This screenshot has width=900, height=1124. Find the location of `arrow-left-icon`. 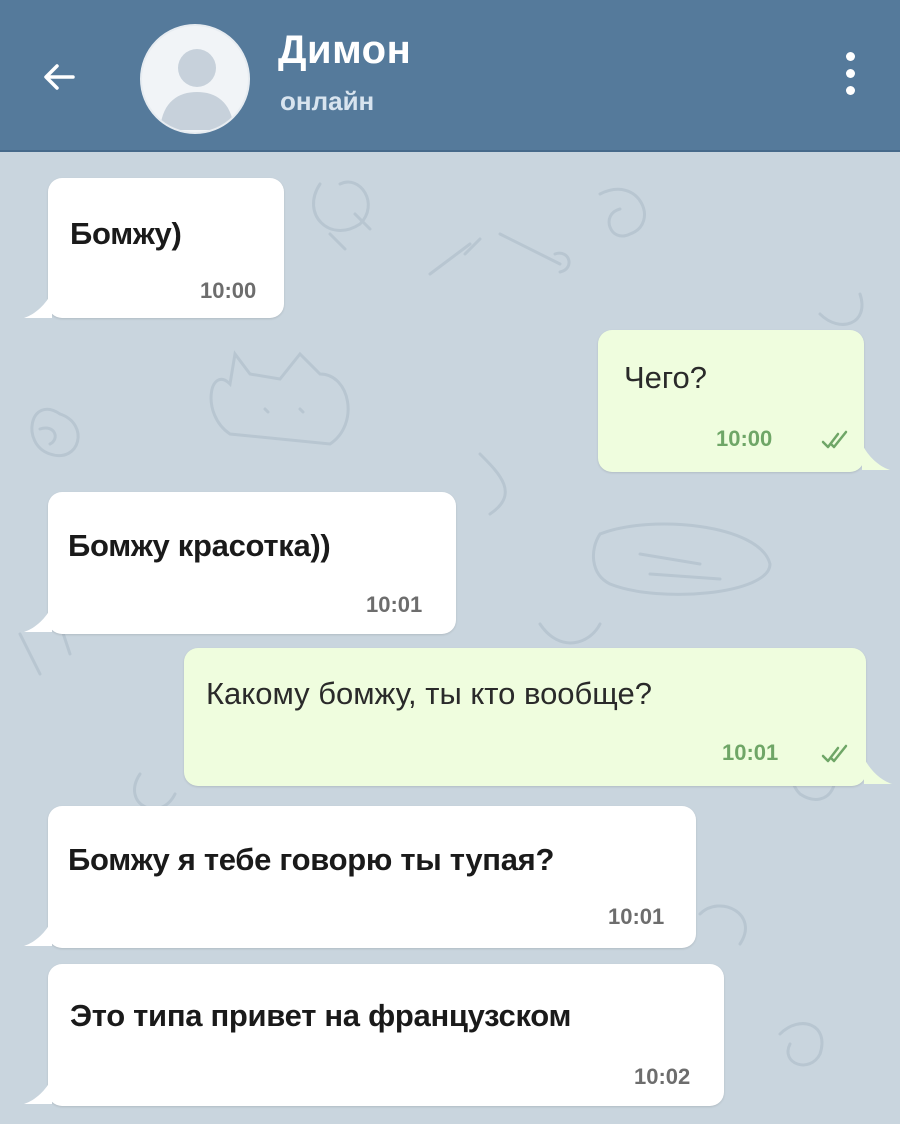

arrow-left-icon is located at coordinates (59, 77).